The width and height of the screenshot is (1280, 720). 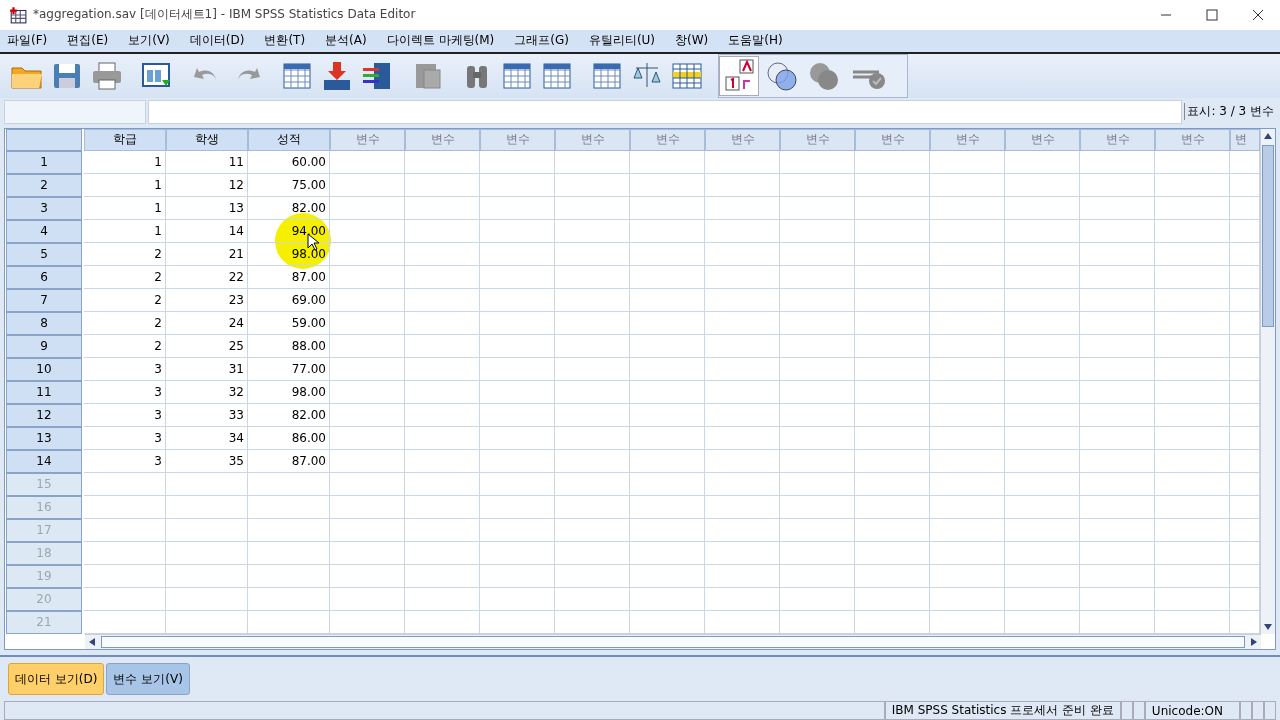 I want to click on row-header: 1, so click(x=44, y=162).